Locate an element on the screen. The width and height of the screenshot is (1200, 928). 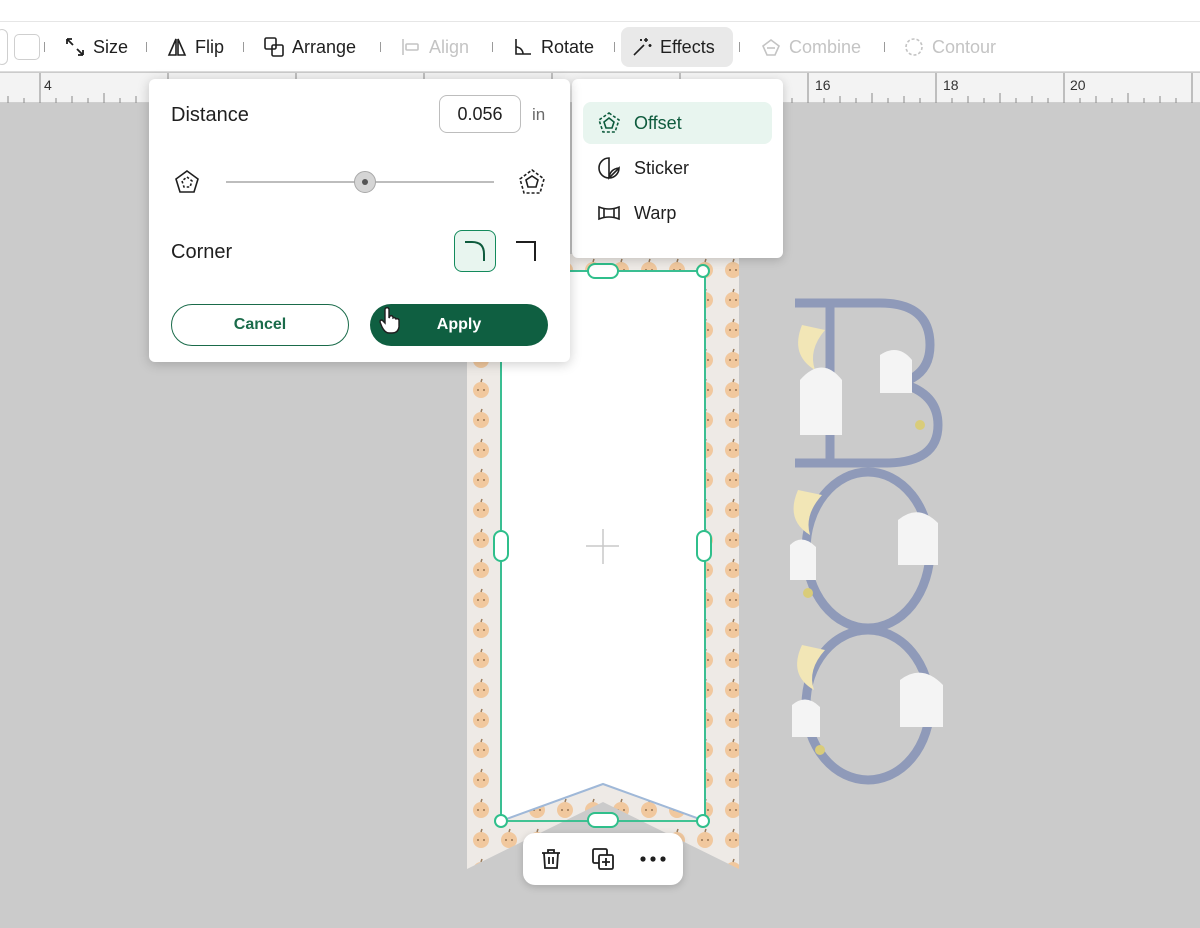
align-icon is located at coordinates (410, 47).